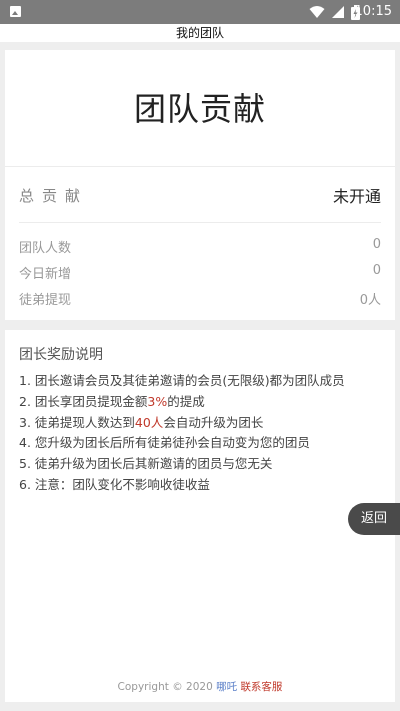  I want to click on stat-label: 徒弟提现, so click(45, 300).